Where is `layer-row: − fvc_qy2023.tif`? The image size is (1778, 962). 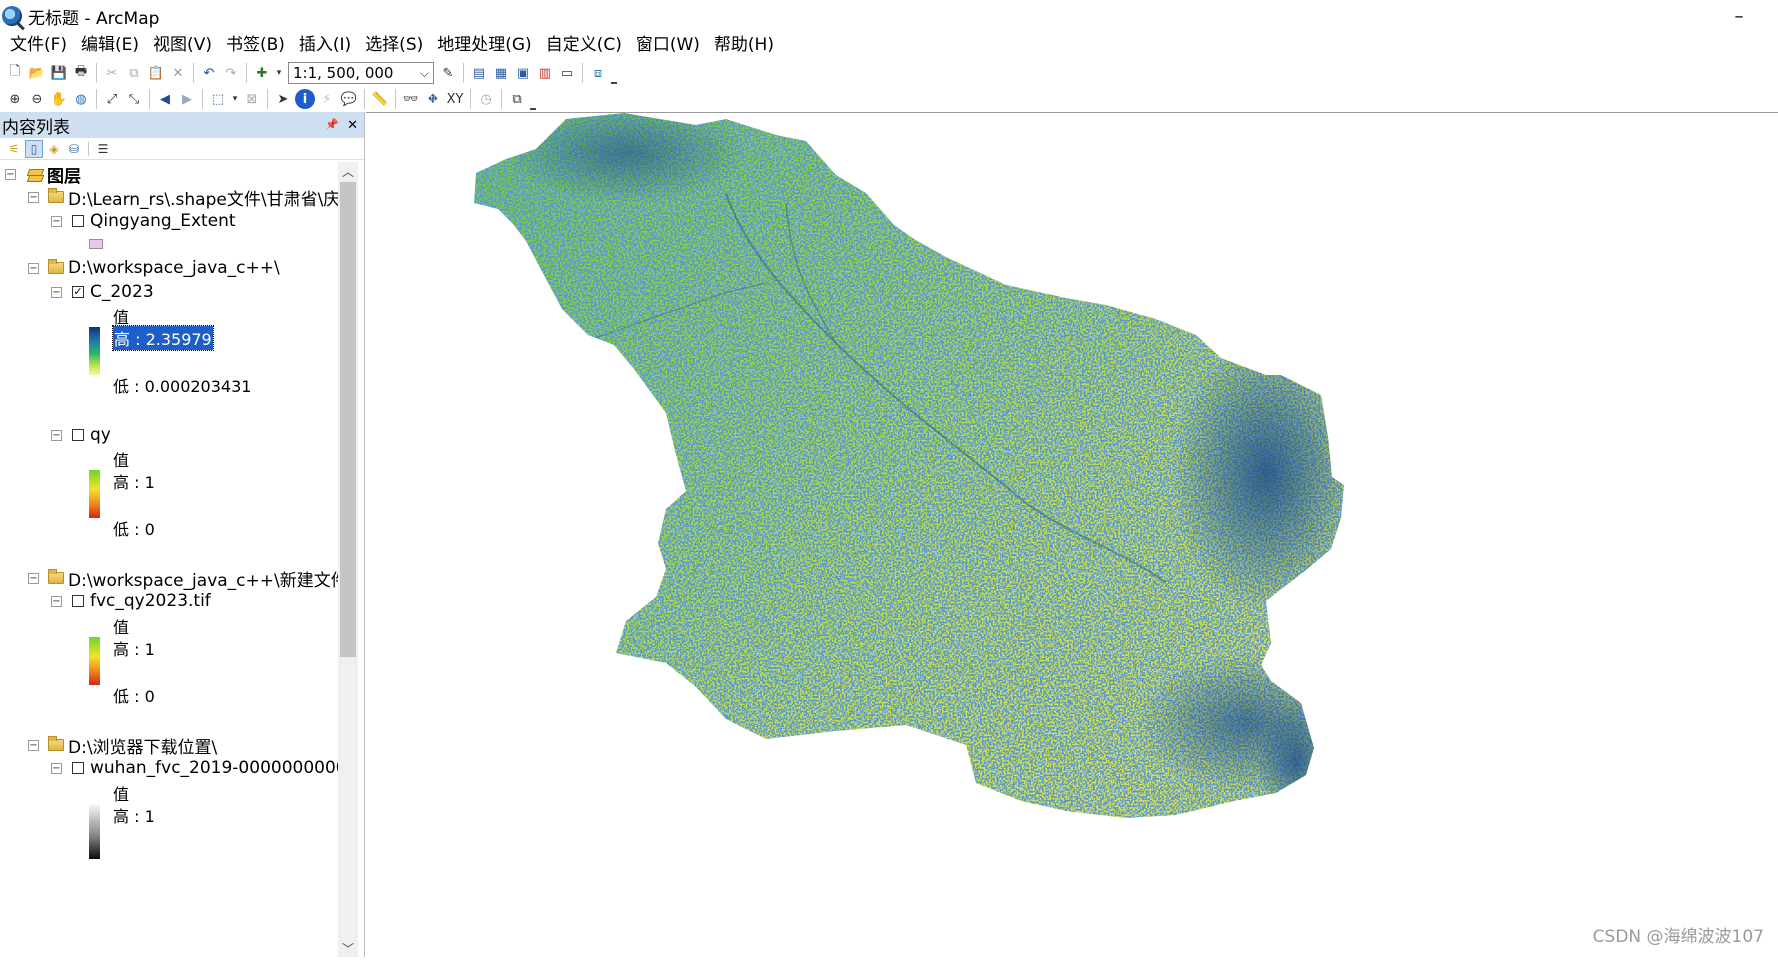
layer-row: − fvc_qy2023.tif is located at coordinates (131, 601).